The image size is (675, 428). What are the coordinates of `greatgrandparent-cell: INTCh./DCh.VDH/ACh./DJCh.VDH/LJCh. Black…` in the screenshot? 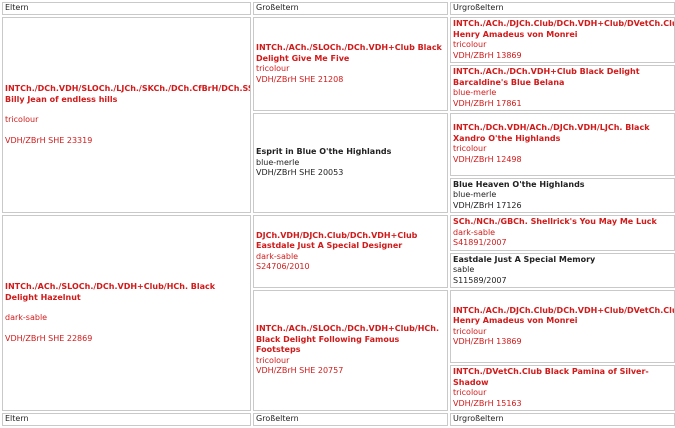 It's located at (562, 144).